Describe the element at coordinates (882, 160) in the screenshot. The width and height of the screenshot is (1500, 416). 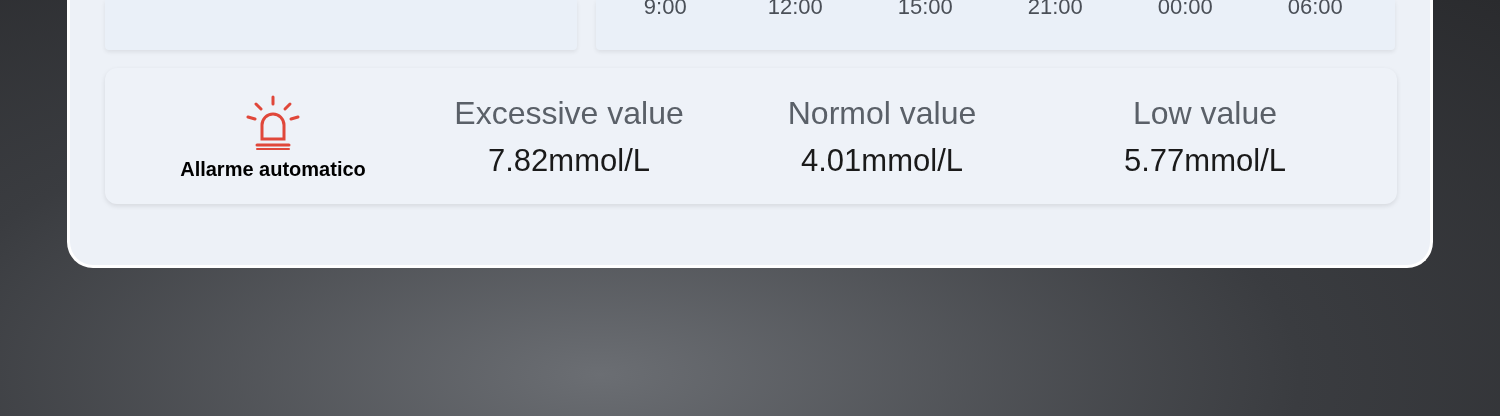
I see `reading-value: 4.01mmol/L` at that location.